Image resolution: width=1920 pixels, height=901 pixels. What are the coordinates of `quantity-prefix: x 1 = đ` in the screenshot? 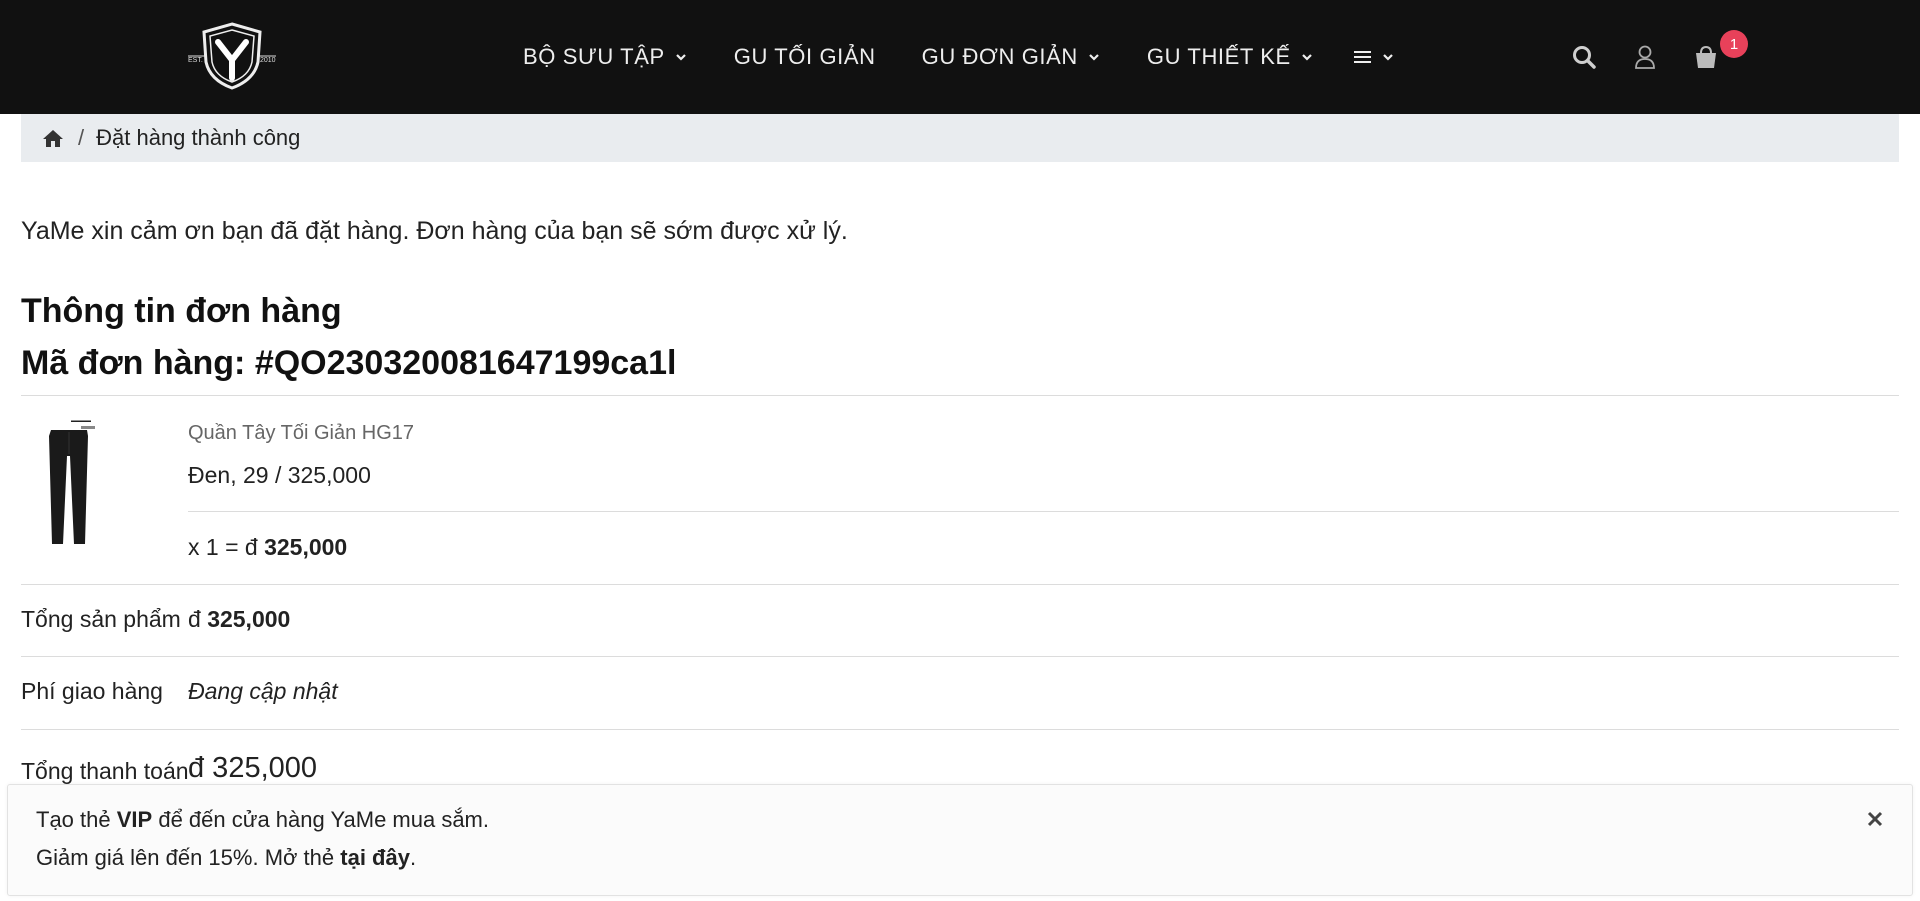 It's located at (223, 547).